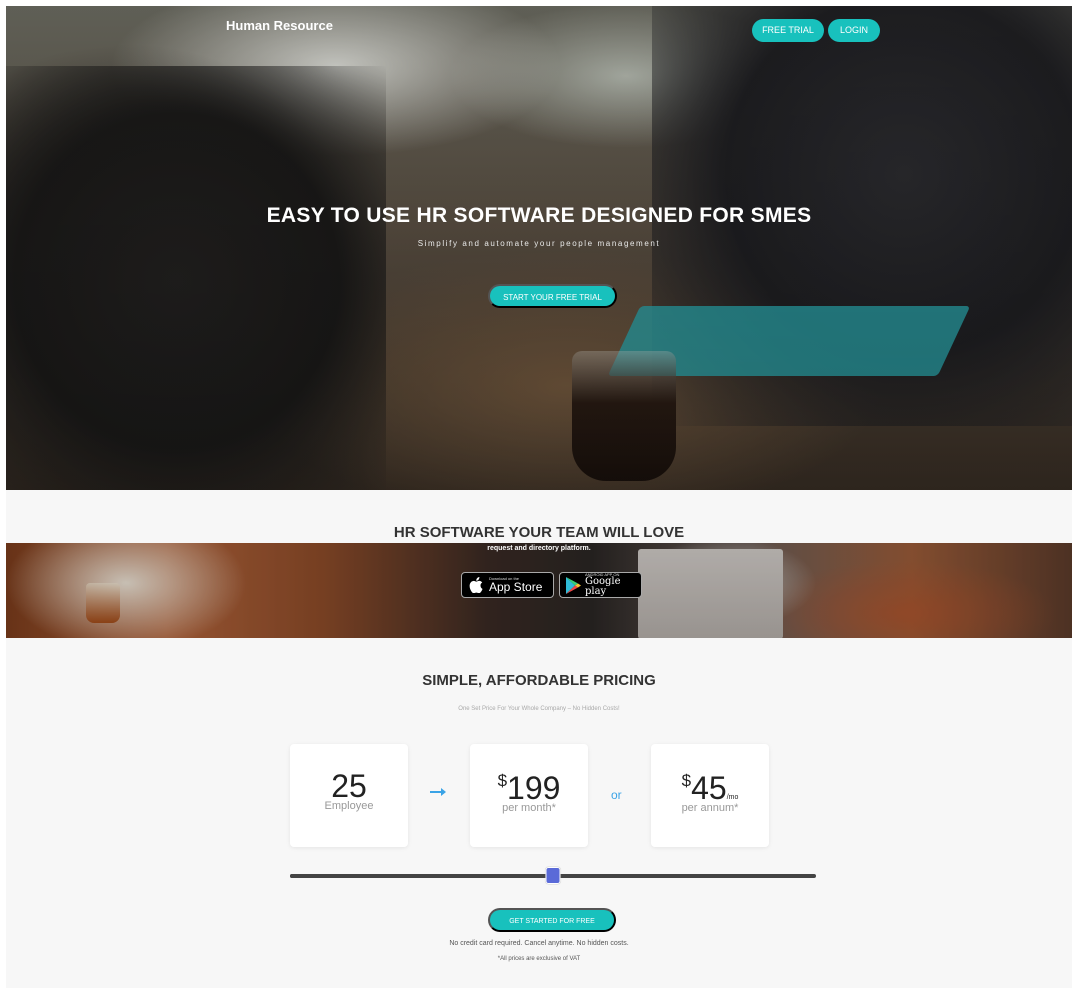 The height and width of the screenshot is (988, 1078). I want to click on free-trial-button: FREE TRIAL, so click(788, 30).